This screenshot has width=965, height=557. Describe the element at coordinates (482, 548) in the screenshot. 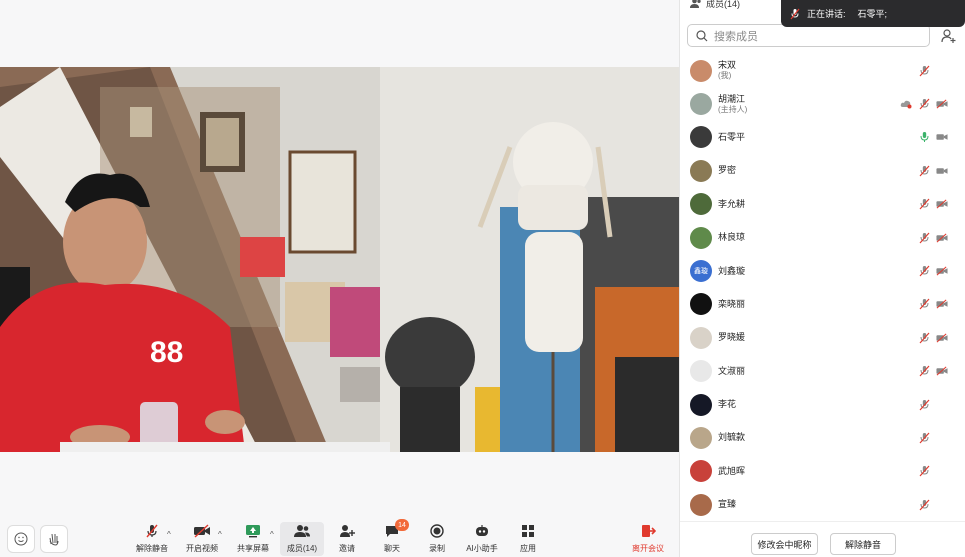

I see `ai-assistant-label: AI小助手` at that location.